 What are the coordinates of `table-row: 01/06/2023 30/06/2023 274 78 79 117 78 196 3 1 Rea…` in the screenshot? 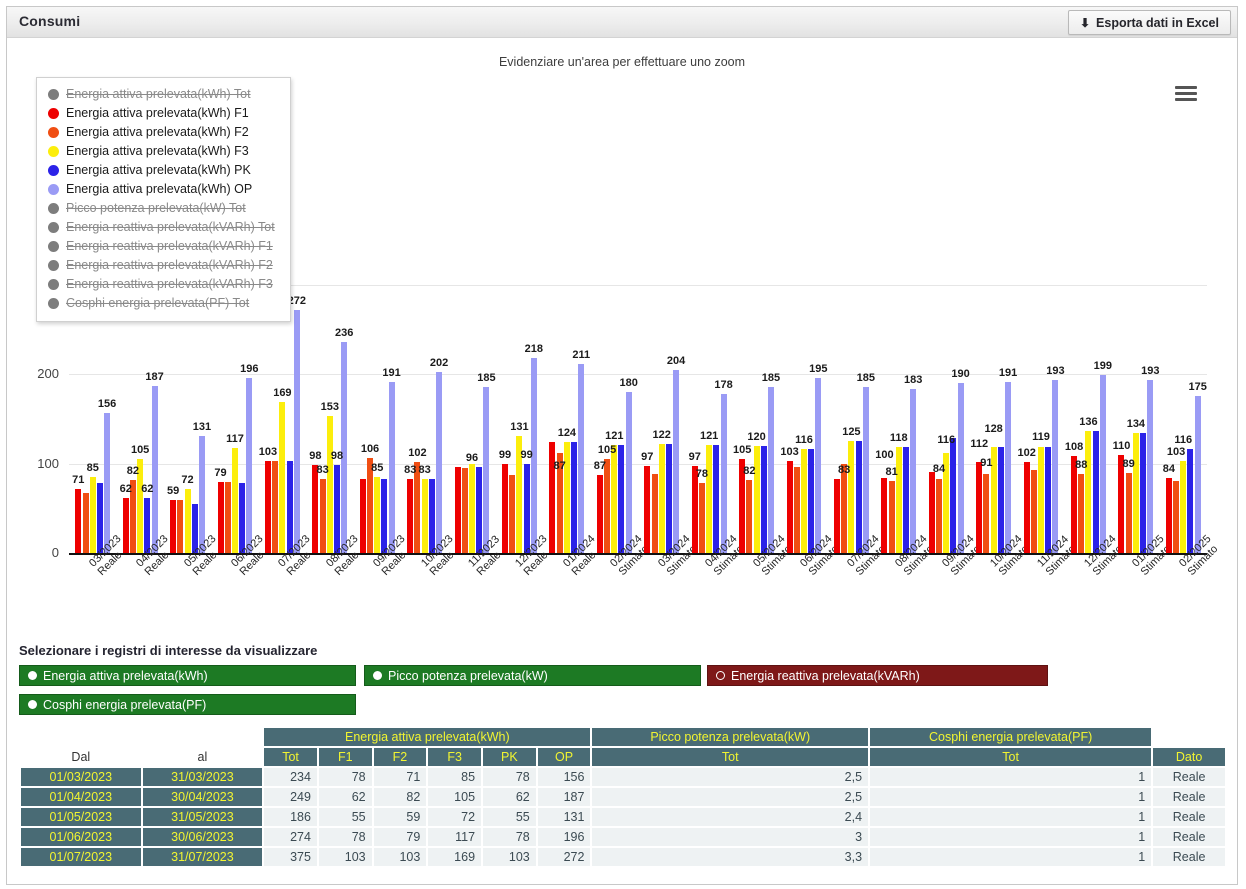 It's located at (623, 837).